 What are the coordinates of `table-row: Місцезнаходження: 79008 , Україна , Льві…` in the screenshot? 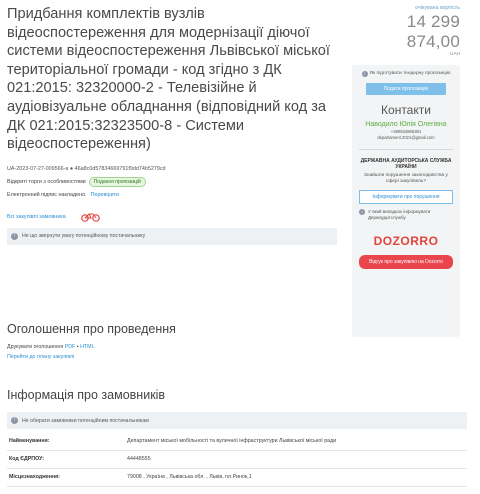 It's located at (237, 477).